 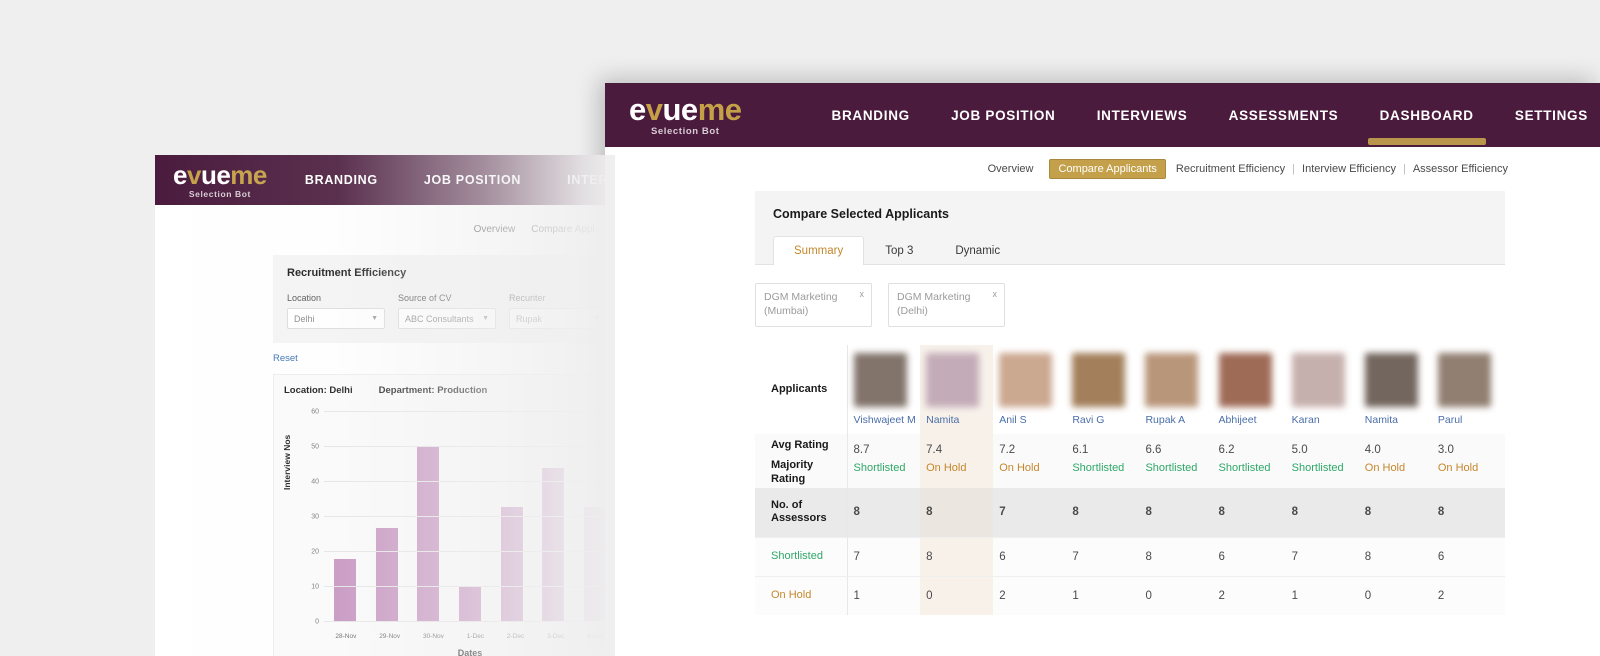 What do you see at coordinates (465, 622) in the screenshot?
I see `bg-chart-gridline: 0` at bounding box center [465, 622].